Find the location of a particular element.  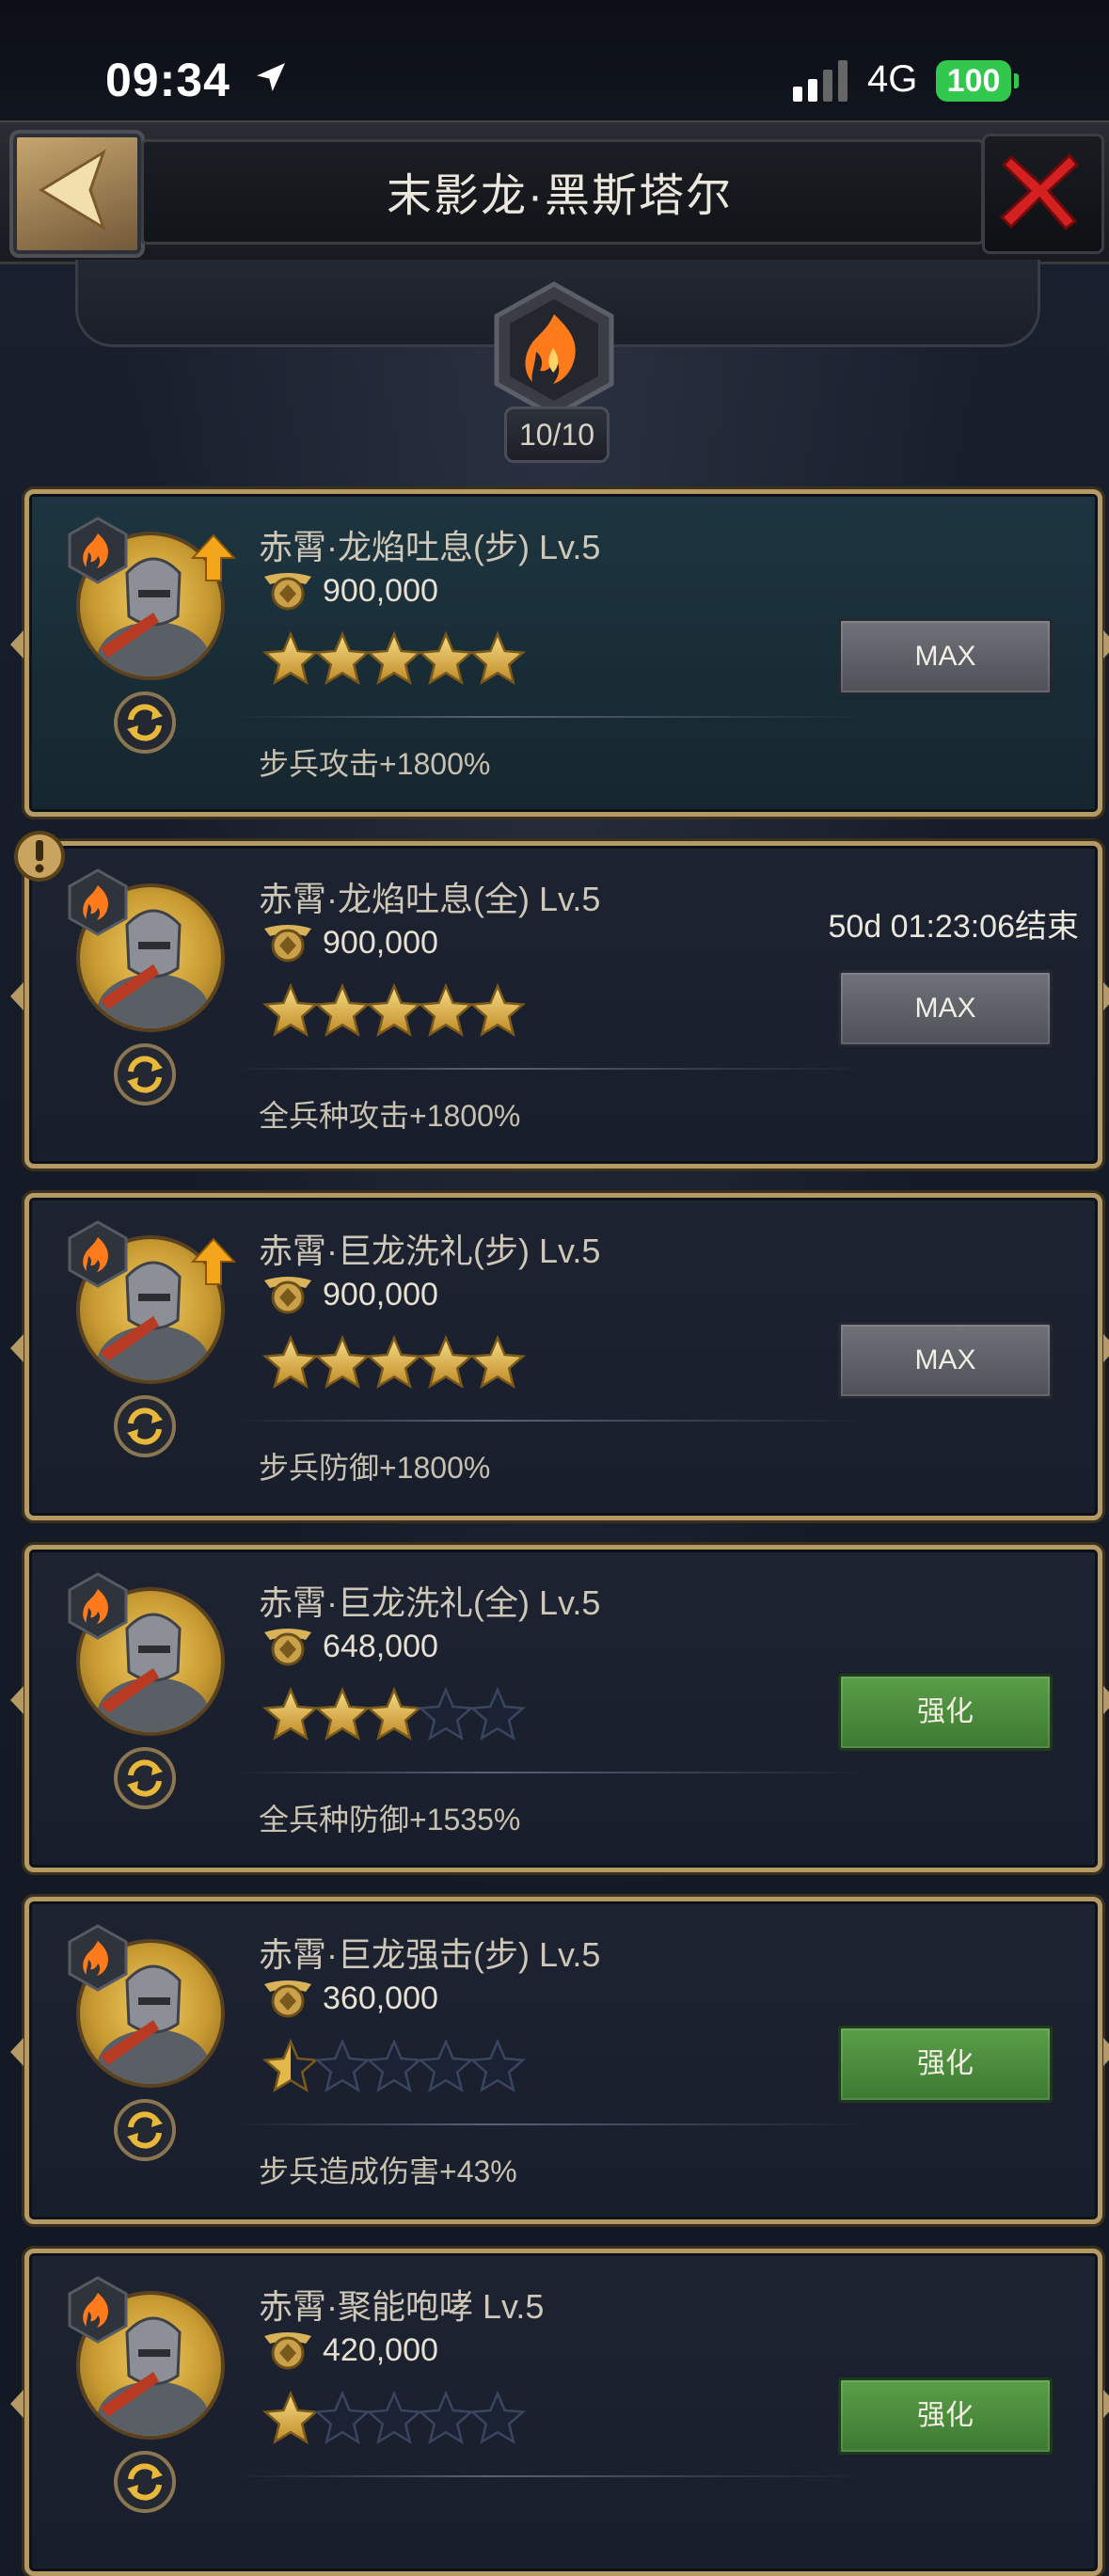

skill-name: 赤霄·聚能咆哮 Lv.5 is located at coordinates (402, 2306).